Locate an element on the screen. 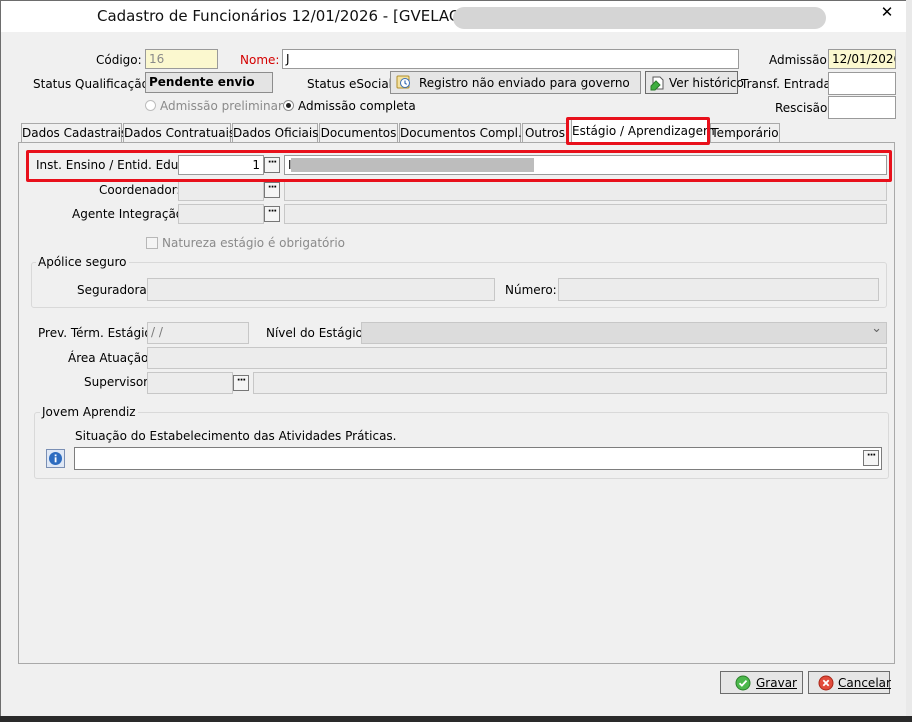 This screenshot has width=912, height=722. tab-outros: Outros is located at coordinates (545, 132).